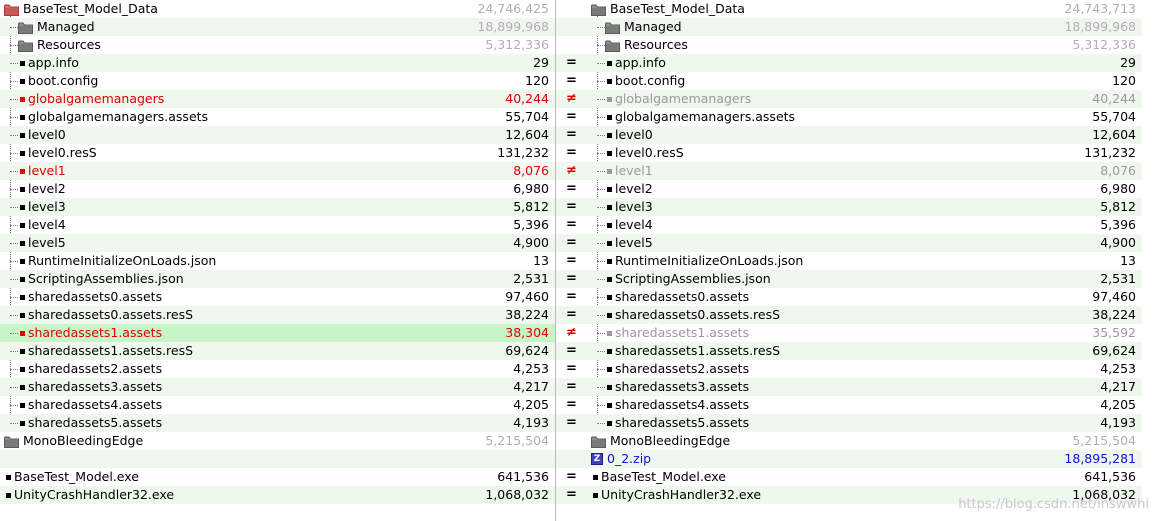 This screenshot has height=521, width=1157. What do you see at coordinates (531, 368) in the screenshot?
I see `item-size: 4,253` at bounding box center [531, 368].